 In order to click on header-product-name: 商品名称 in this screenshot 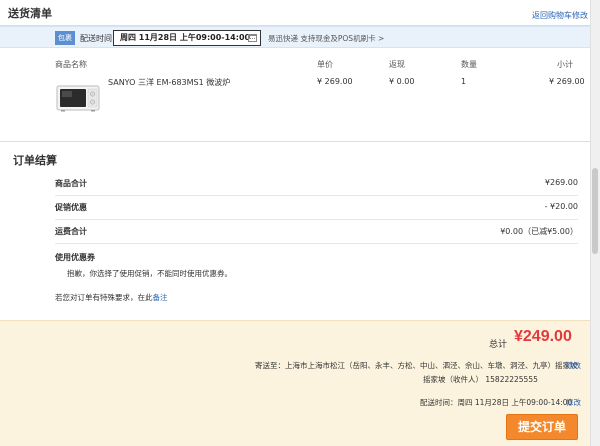, I will do `click(71, 64)`.